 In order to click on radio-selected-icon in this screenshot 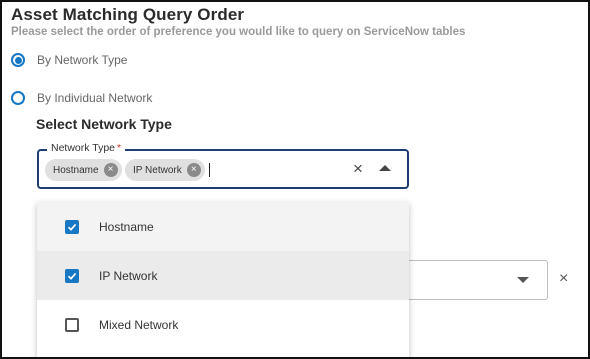, I will do `click(18, 60)`.